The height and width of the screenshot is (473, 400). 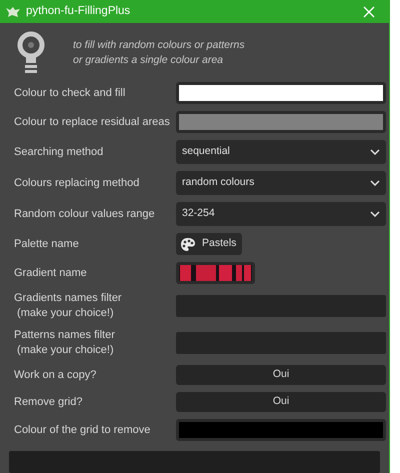 What do you see at coordinates (70, 93) in the screenshot?
I see `field-label: Colour to check and fill` at bounding box center [70, 93].